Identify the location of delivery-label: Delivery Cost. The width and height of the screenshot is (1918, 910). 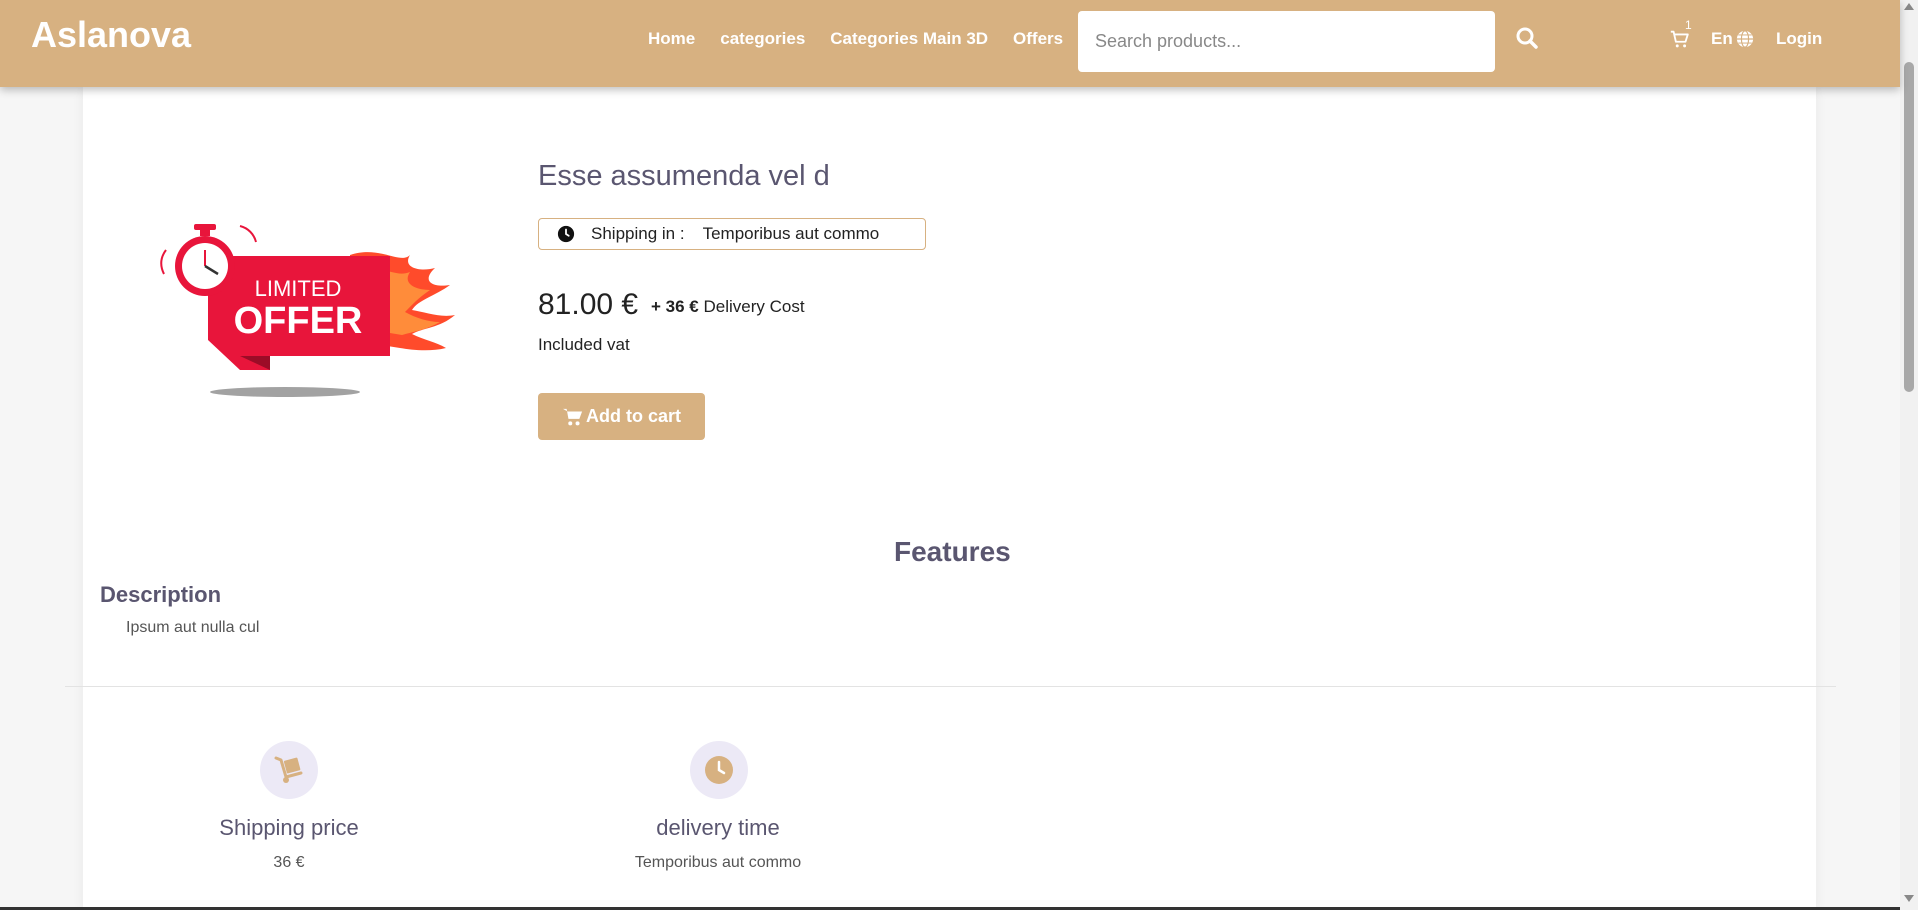
(754, 306).